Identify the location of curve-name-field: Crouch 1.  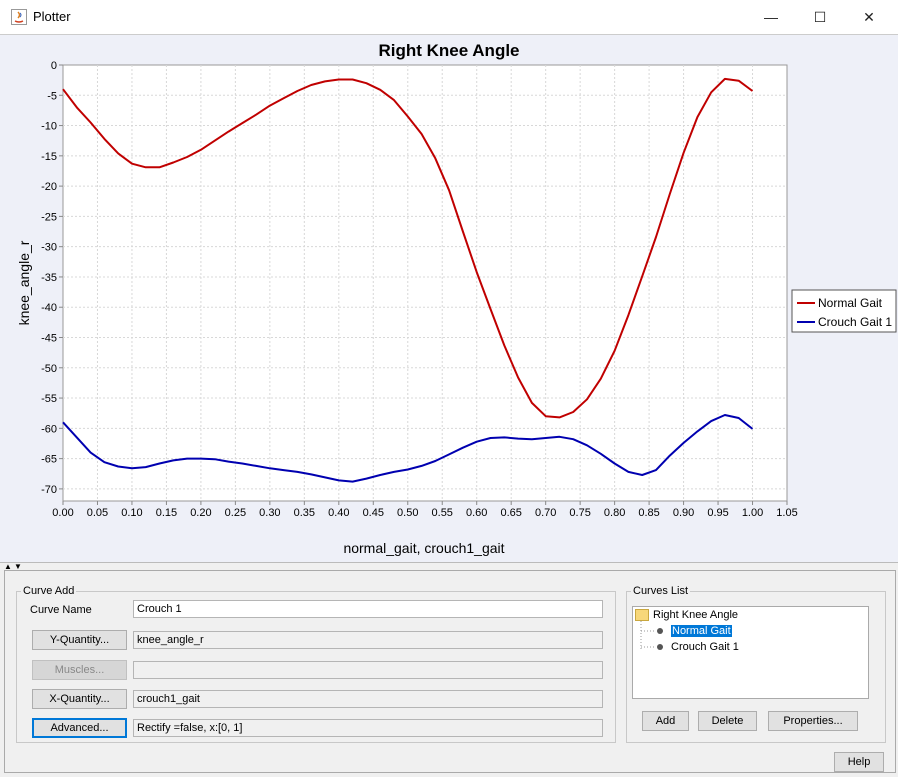
(368, 609).